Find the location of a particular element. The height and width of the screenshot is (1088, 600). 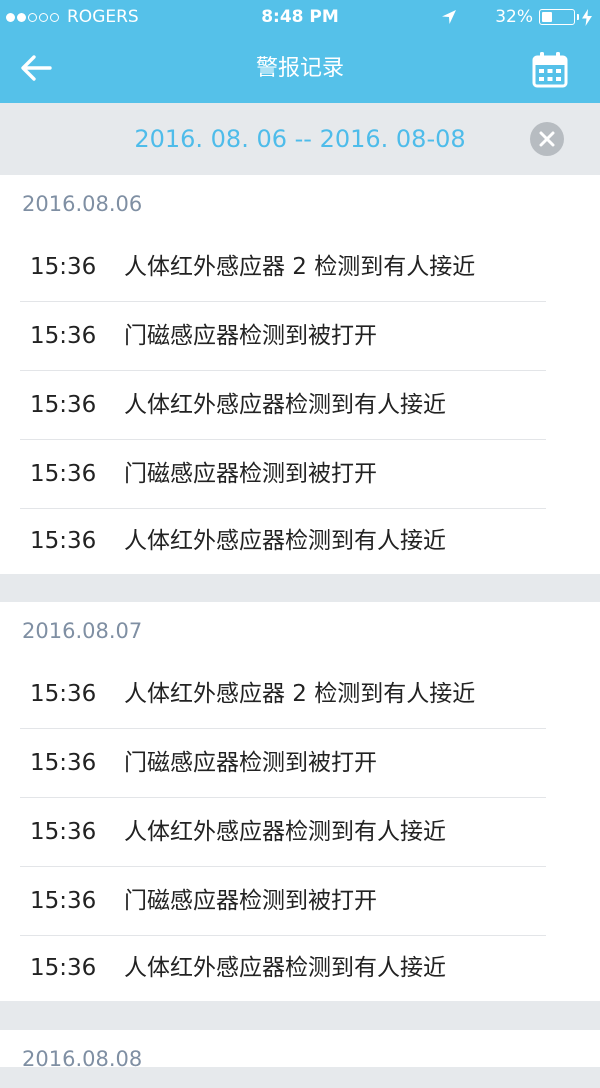

section-date: 2016.08.07 is located at coordinates (82, 631).